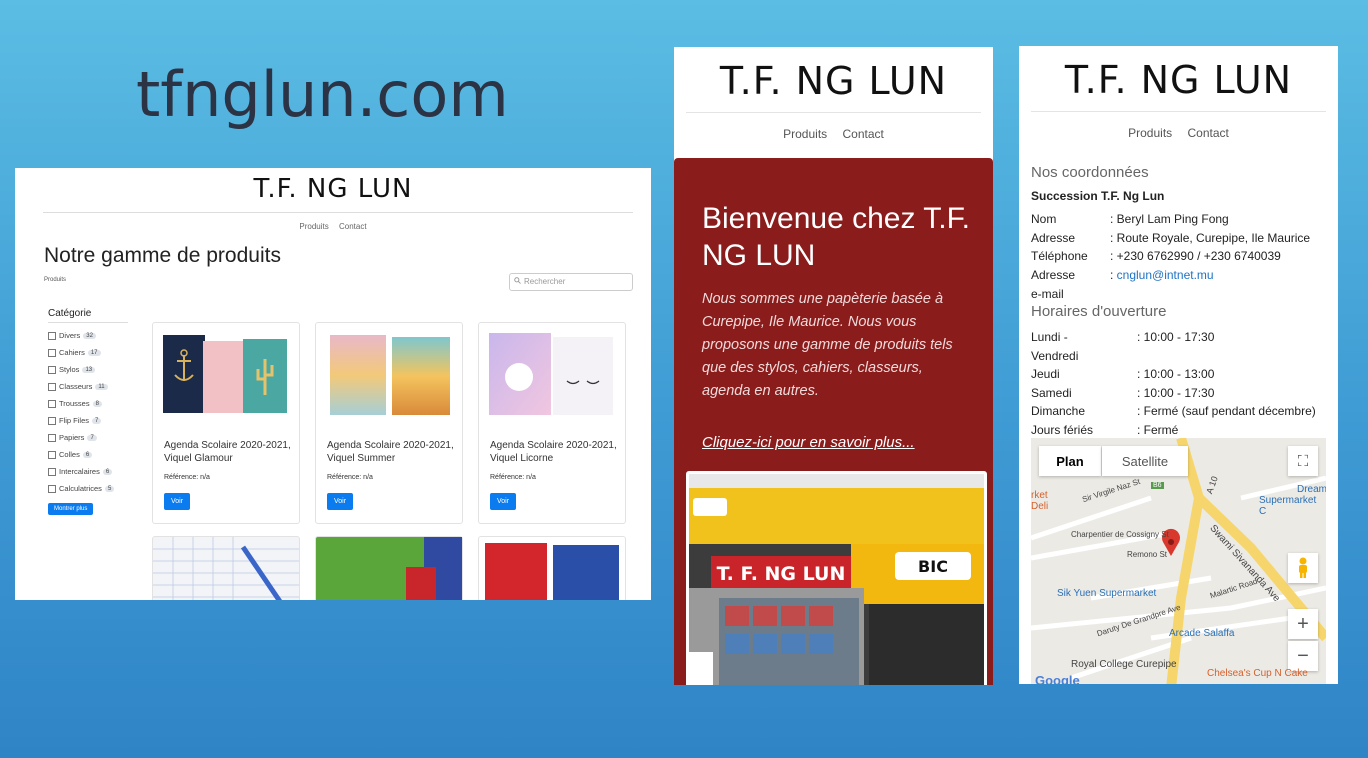  I want to click on info-label: Téléphone, so click(1059, 256).